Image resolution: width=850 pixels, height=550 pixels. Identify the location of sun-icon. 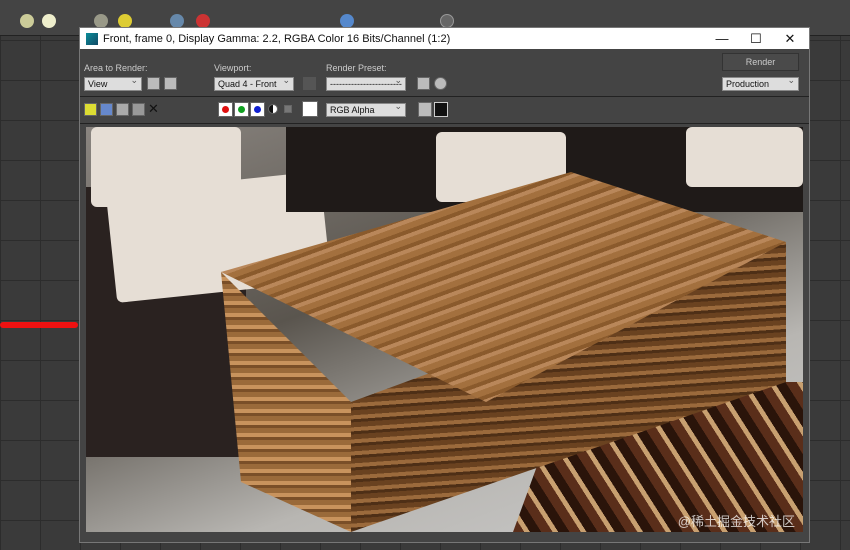
(125, 21).